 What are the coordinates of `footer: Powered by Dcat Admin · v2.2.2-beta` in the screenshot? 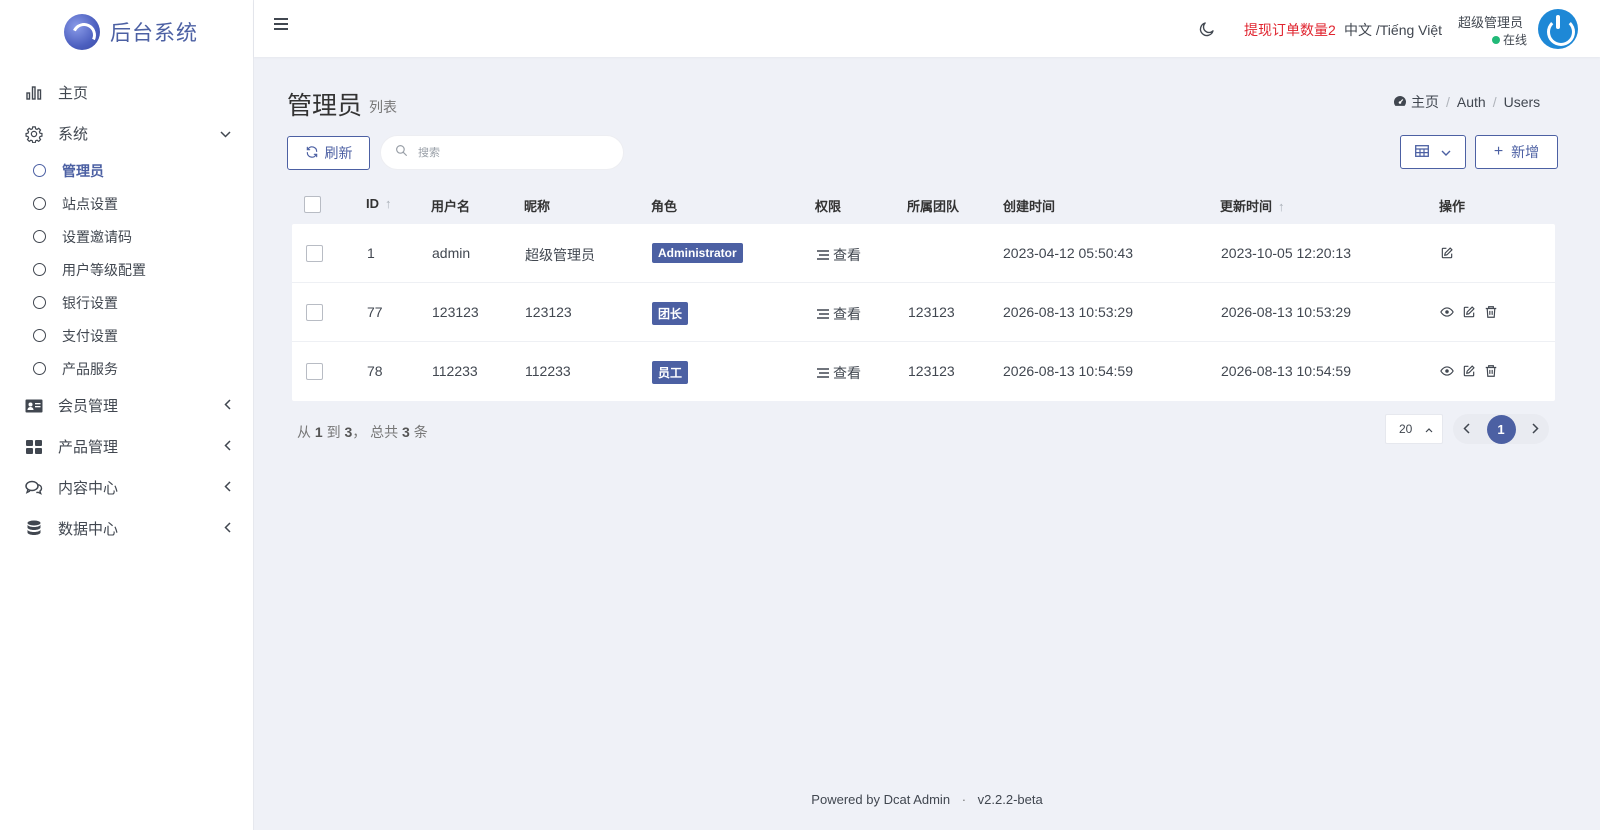 It's located at (927, 799).